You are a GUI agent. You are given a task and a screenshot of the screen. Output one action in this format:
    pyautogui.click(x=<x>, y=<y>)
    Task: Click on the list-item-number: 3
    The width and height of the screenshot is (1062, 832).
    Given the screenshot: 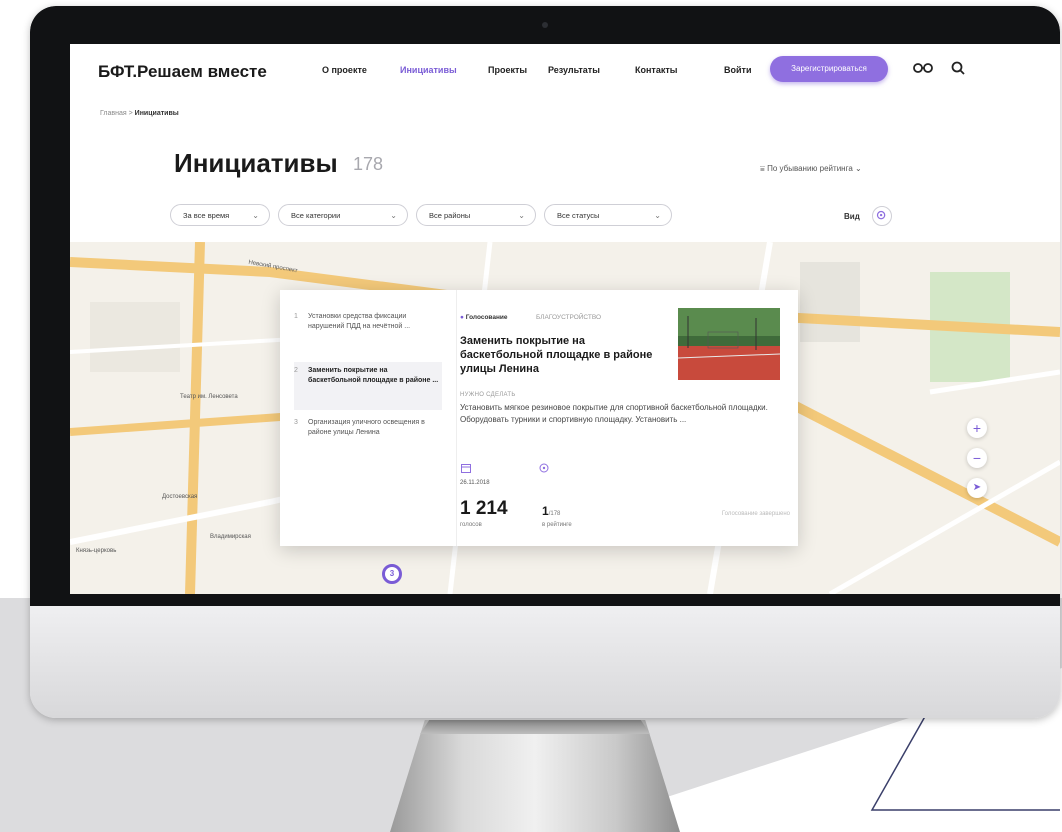 What is the action you would take?
    pyautogui.click(x=296, y=422)
    